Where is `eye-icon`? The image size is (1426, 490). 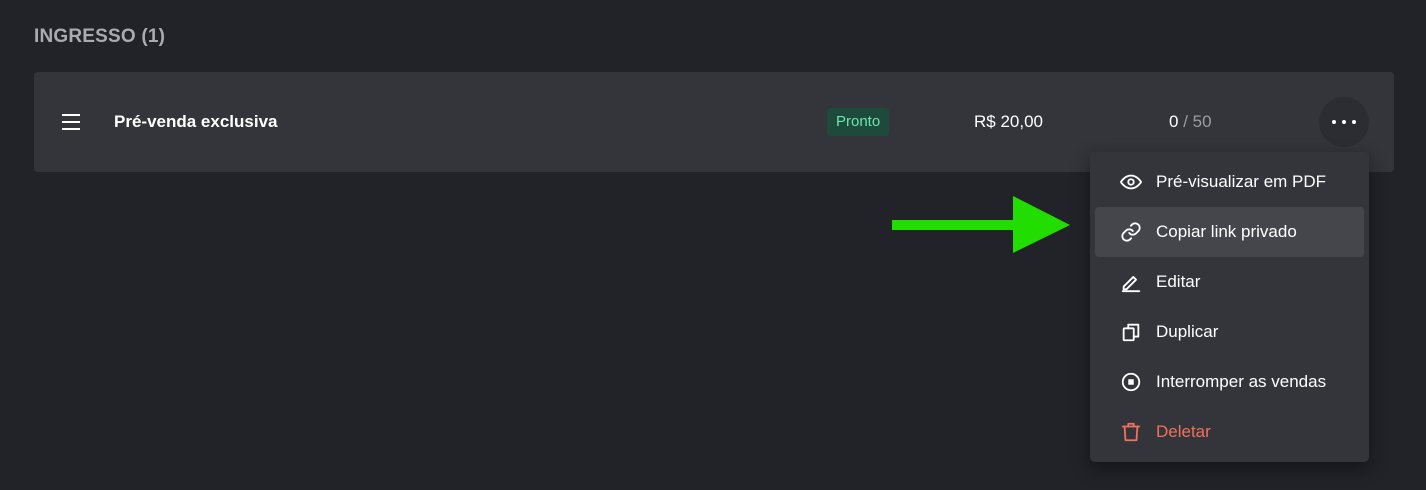
eye-icon is located at coordinates (1131, 182).